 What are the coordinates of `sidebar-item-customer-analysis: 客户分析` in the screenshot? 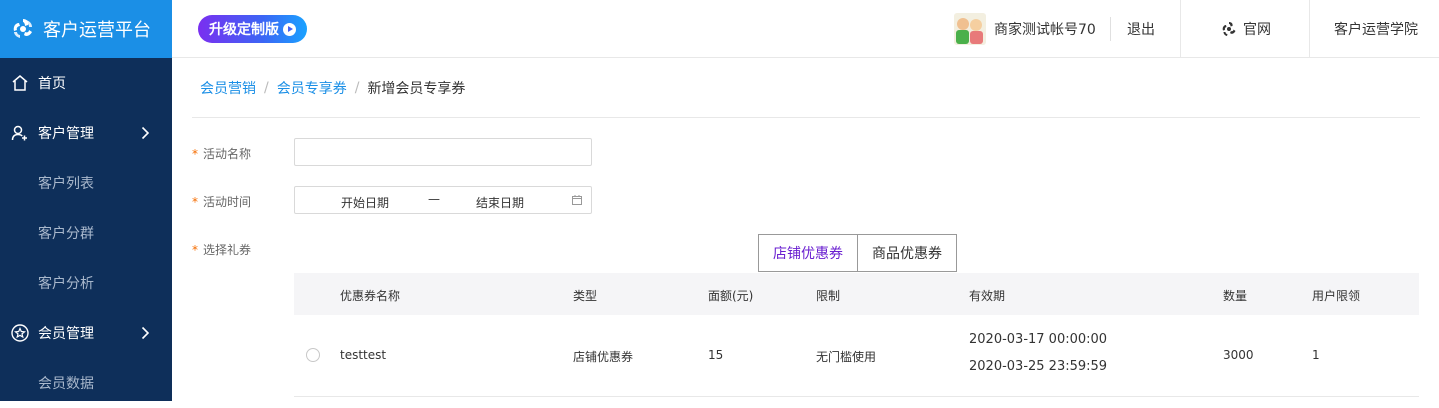 It's located at (86, 283).